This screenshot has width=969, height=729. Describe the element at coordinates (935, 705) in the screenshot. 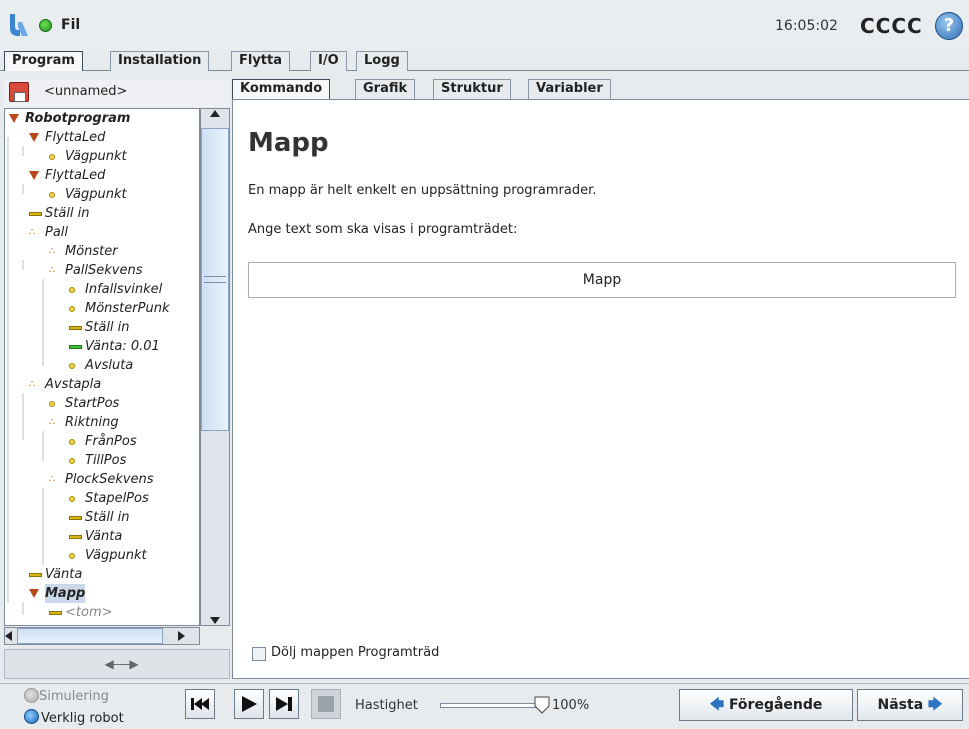

I see `arrow-right-icon: 🡆` at that location.